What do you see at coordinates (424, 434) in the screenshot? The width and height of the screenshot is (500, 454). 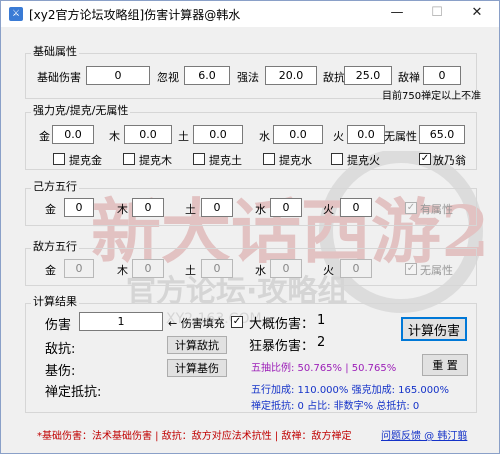 I see `feedback-link: 问题反馈 @ 韩汀翦` at bounding box center [424, 434].